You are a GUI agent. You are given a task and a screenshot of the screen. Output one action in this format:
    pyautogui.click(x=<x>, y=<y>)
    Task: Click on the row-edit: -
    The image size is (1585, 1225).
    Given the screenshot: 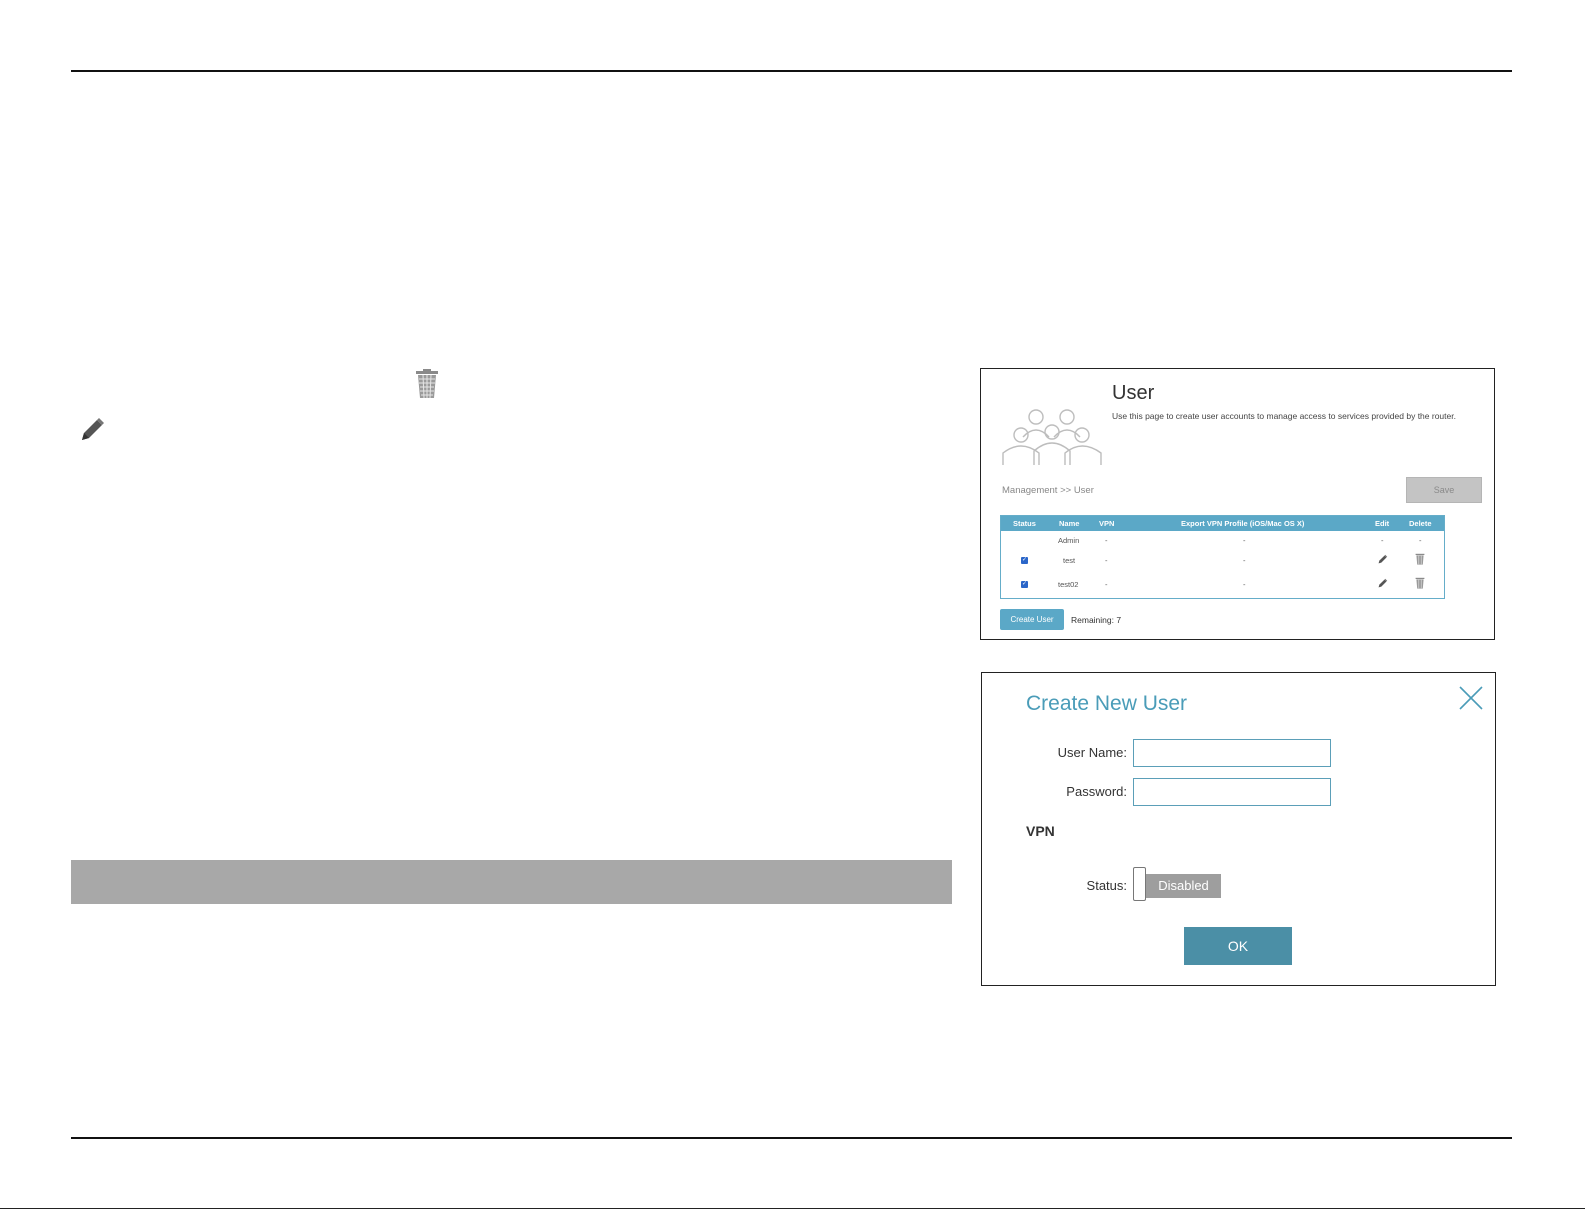 What is the action you would take?
    pyautogui.click(x=1382, y=540)
    